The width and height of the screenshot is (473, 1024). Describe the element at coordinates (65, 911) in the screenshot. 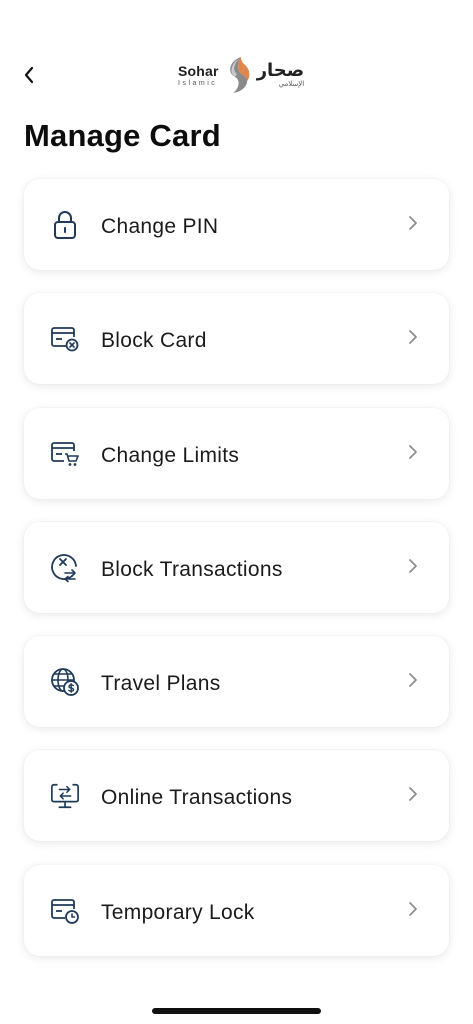

I see `card-clock-icon` at that location.